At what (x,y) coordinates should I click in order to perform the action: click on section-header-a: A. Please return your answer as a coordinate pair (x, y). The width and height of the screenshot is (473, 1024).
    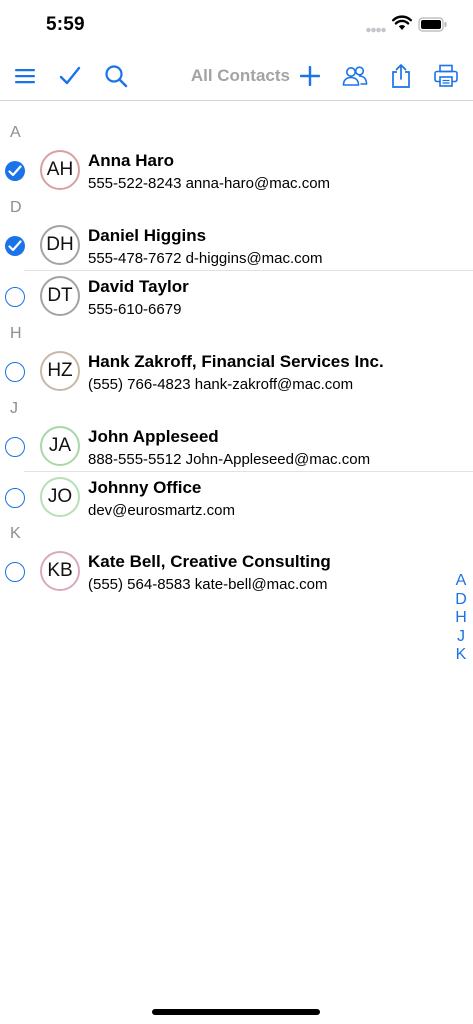
    Looking at the image, I should click on (15, 132).